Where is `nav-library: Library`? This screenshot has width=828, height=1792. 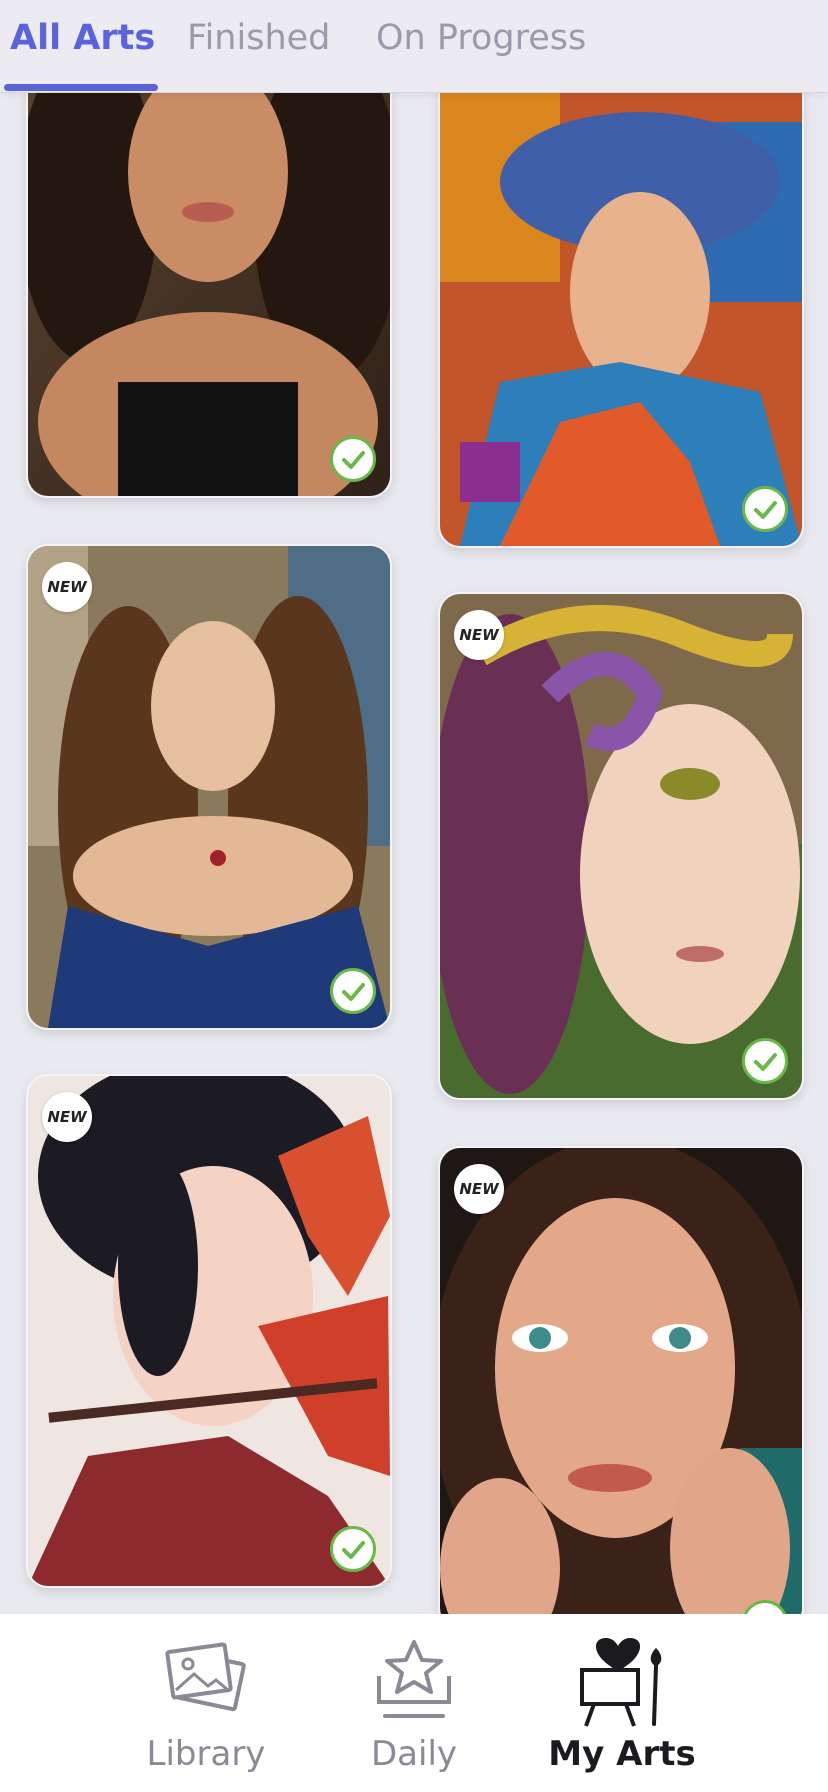 nav-library: Library is located at coordinates (206, 1703).